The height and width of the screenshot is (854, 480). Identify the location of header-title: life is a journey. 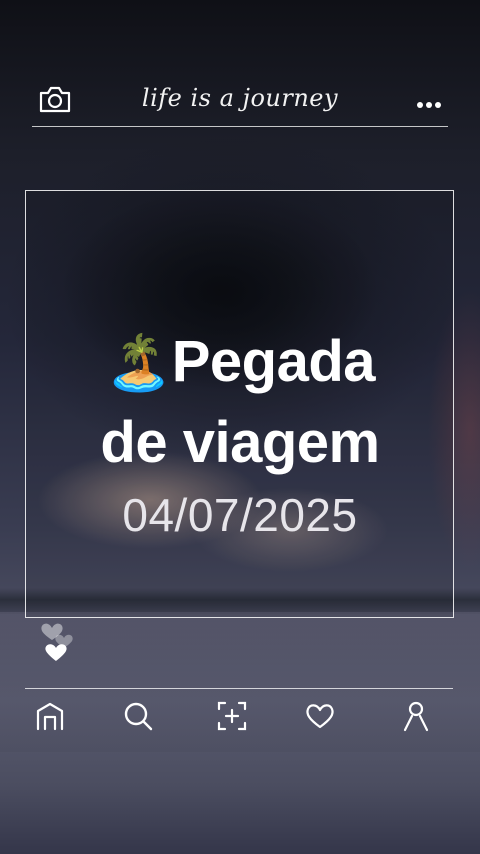
(240, 98).